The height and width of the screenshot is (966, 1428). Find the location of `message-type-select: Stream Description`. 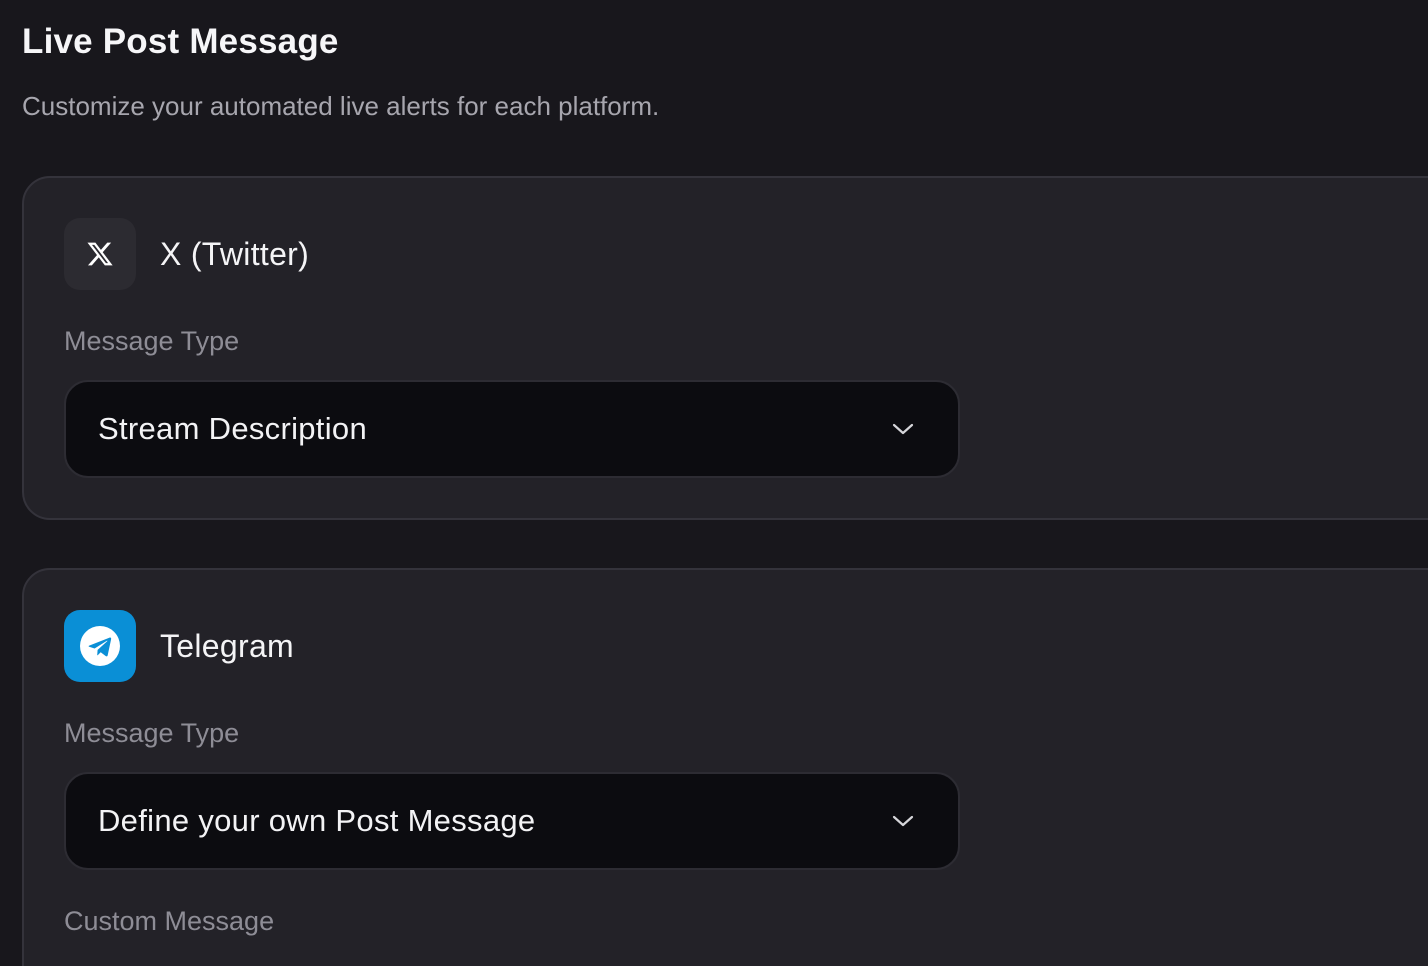

message-type-select: Stream Description is located at coordinates (512, 429).